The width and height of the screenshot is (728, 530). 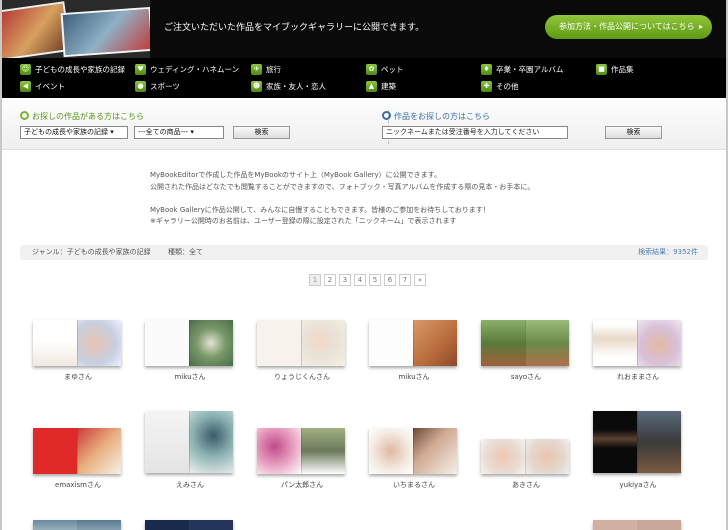 I want to click on wedding-icon: ♥, so click(x=140, y=69).